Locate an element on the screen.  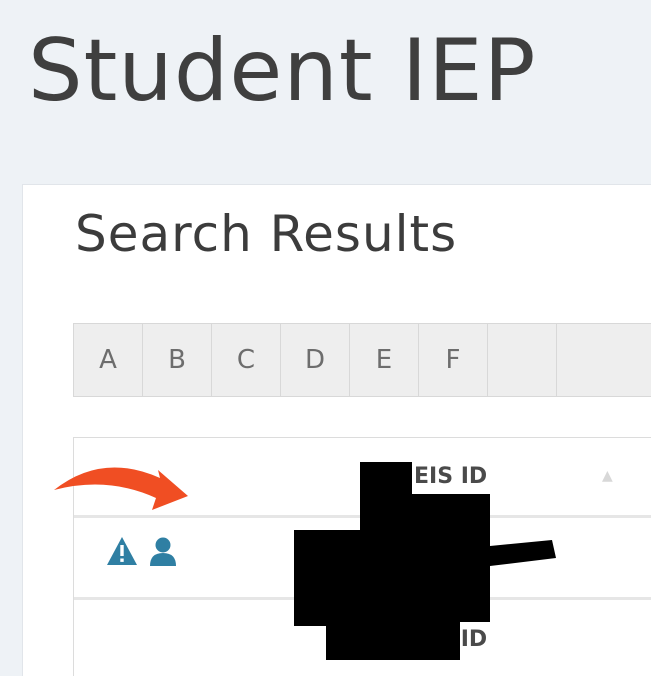
page-title: Student IEP is located at coordinates (282, 71).